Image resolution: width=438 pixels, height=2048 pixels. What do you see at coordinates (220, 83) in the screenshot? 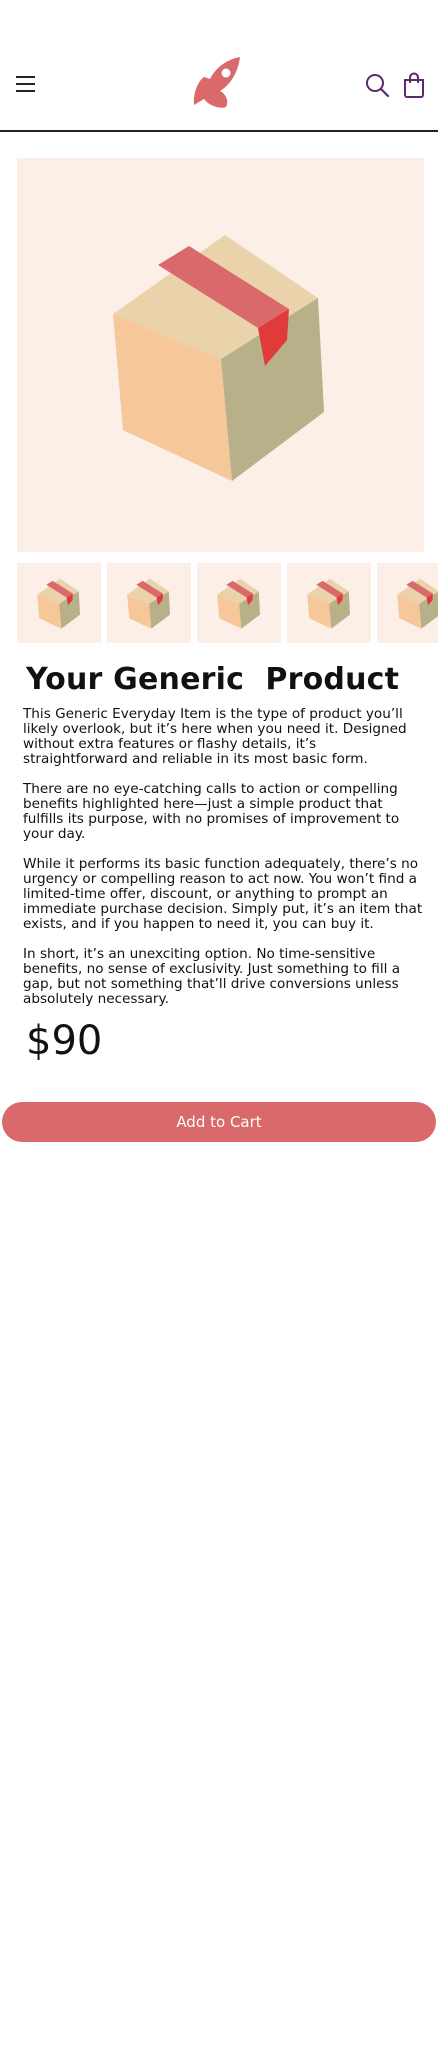
I see `rocket-logo-icon` at bounding box center [220, 83].